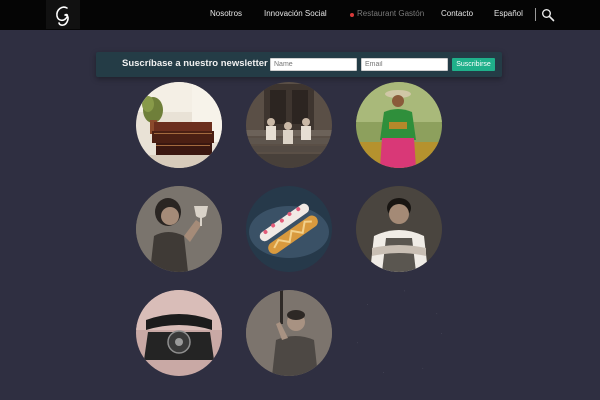 The height and width of the screenshot is (400, 600). What do you see at coordinates (399, 125) in the screenshot?
I see `gallery-item-woman-green` at bounding box center [399, 125].